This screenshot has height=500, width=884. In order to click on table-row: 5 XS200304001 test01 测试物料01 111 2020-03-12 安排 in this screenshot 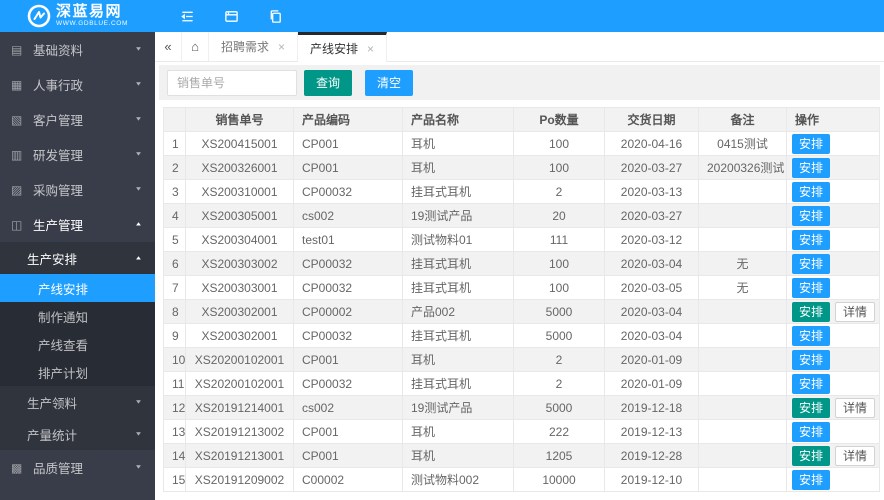, I will do `click(521, 239)`.